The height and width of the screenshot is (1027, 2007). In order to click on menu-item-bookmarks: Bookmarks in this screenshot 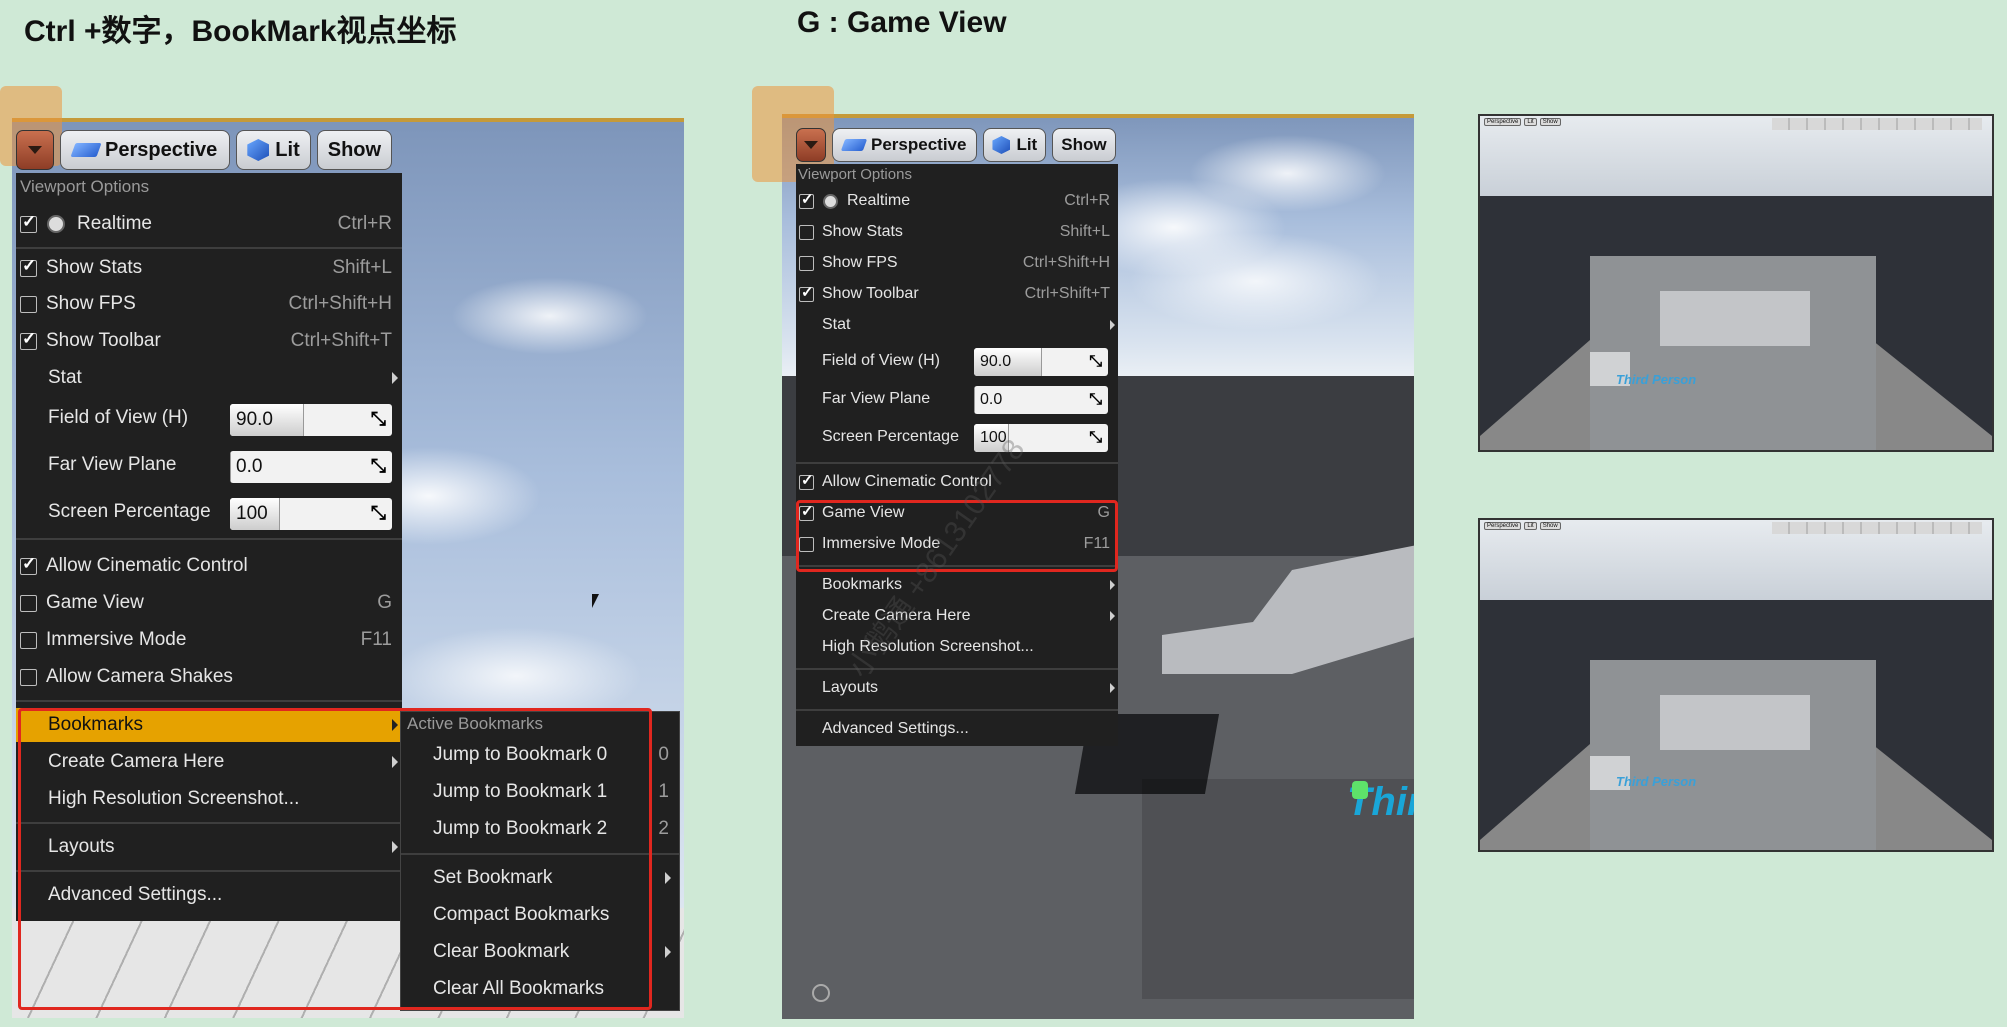, I will do `click(957, 585)`.